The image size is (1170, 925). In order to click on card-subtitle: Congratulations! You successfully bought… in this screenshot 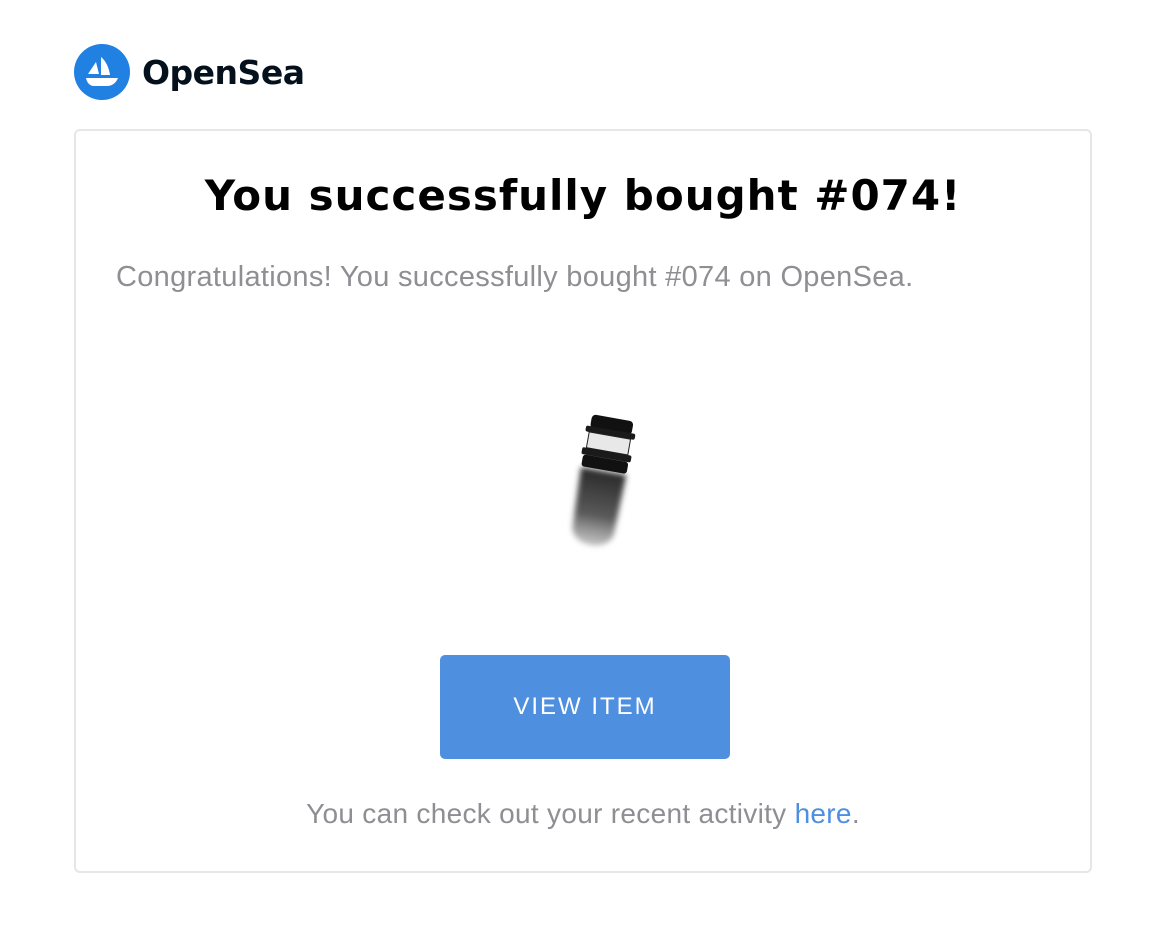, I will do `click(515, 277)`.